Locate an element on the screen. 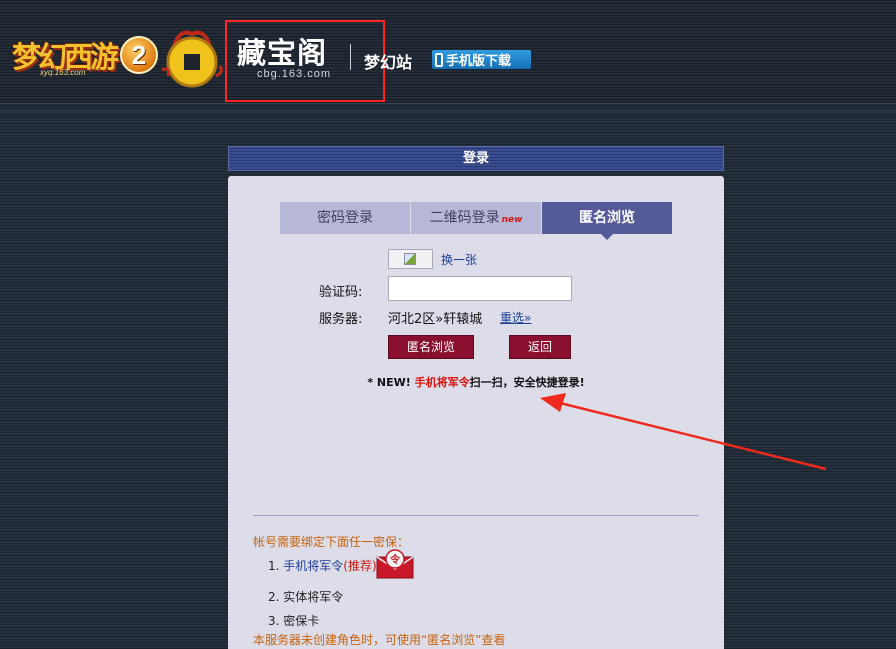  captcha-label: 验证码: is located at coordinates (341, 292).